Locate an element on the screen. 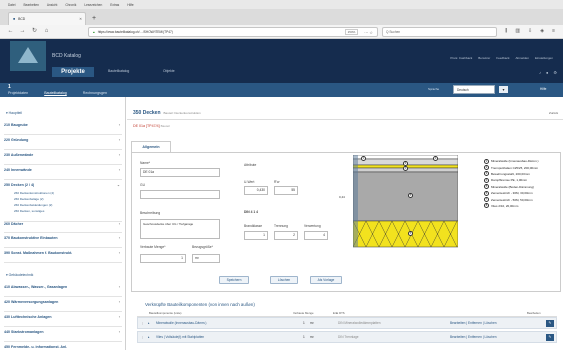  sidebar-item-410: 410 Abwasser-, Wasser-, Gasanlagen ‹ is located at coordinates (63, 291).